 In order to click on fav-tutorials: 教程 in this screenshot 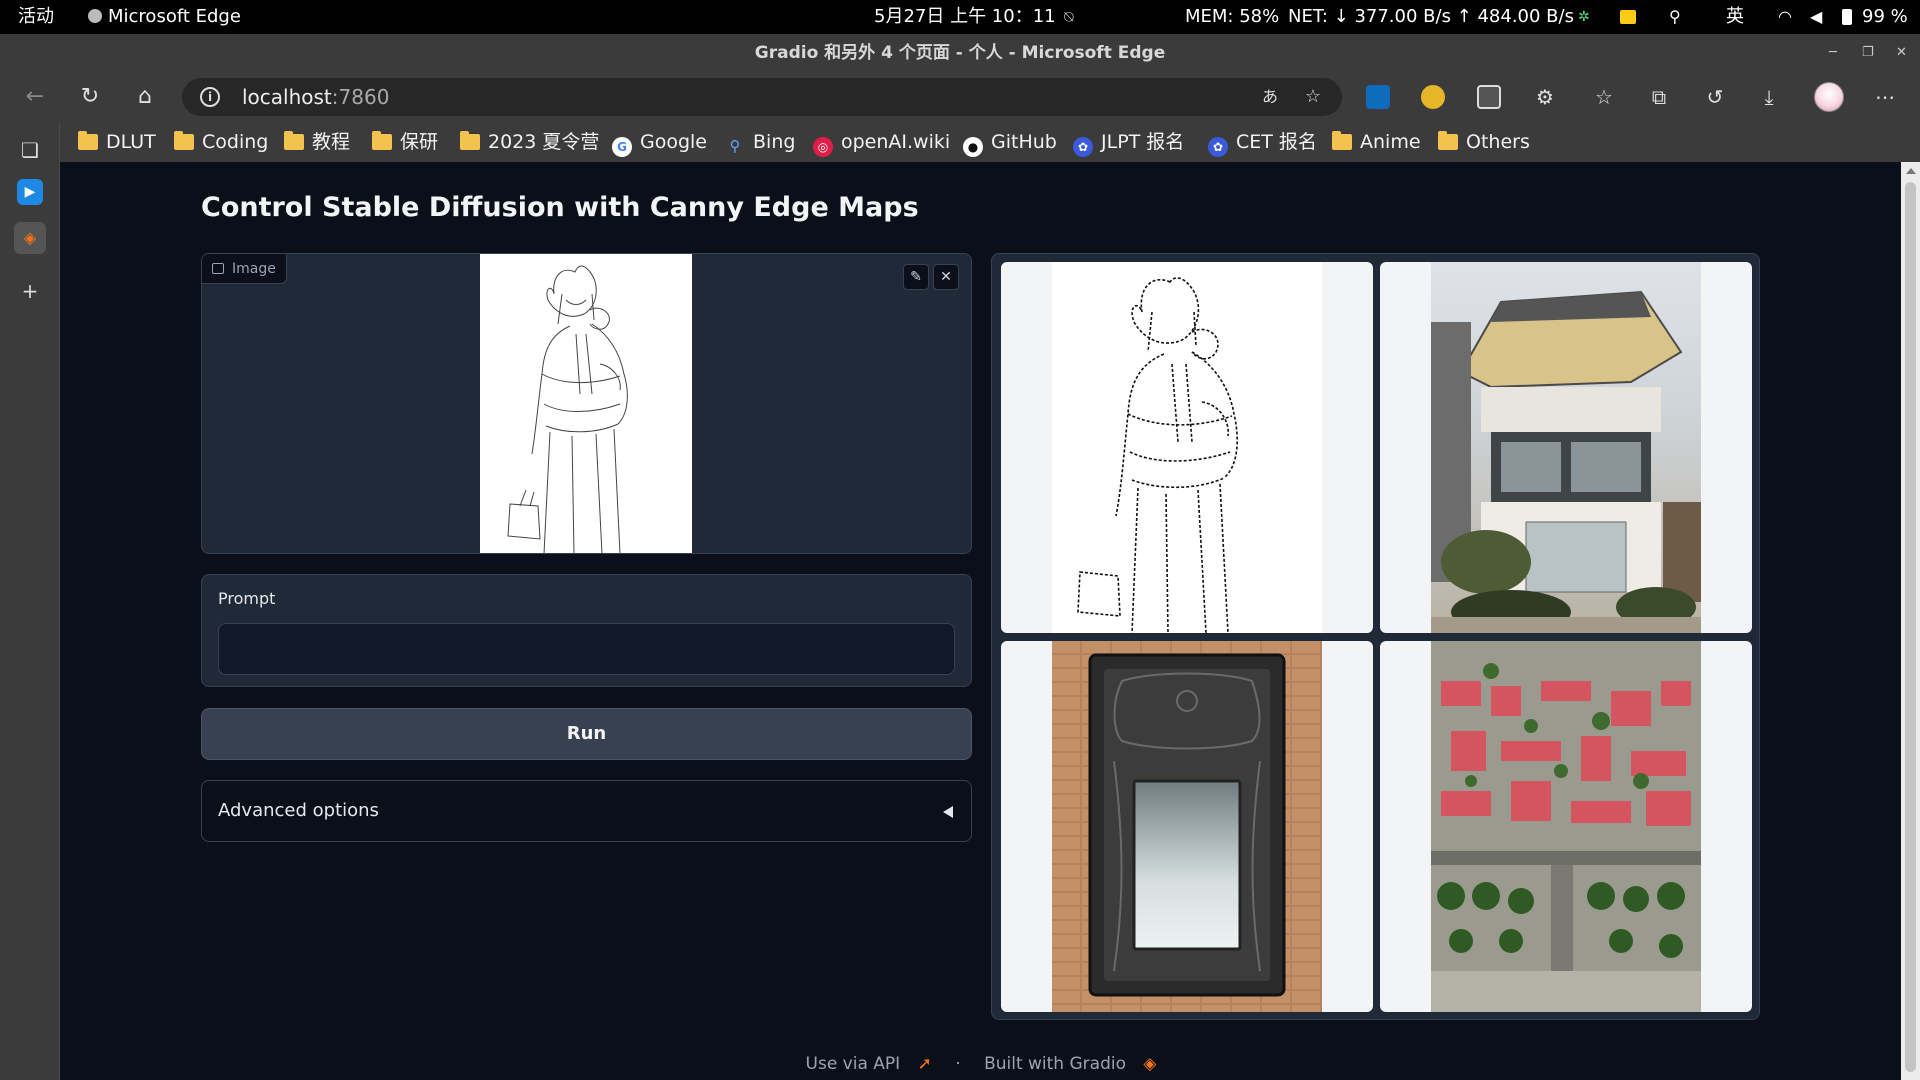, I will do `click(317, 142)`.